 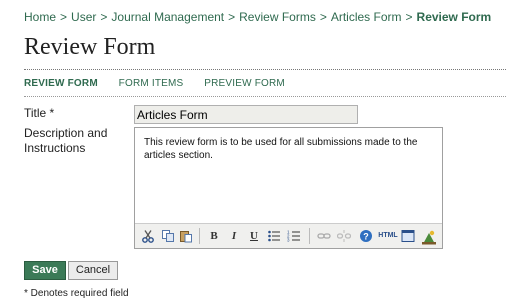 I want to click on cancel-button: Cancel, so click(x=93, y=270).